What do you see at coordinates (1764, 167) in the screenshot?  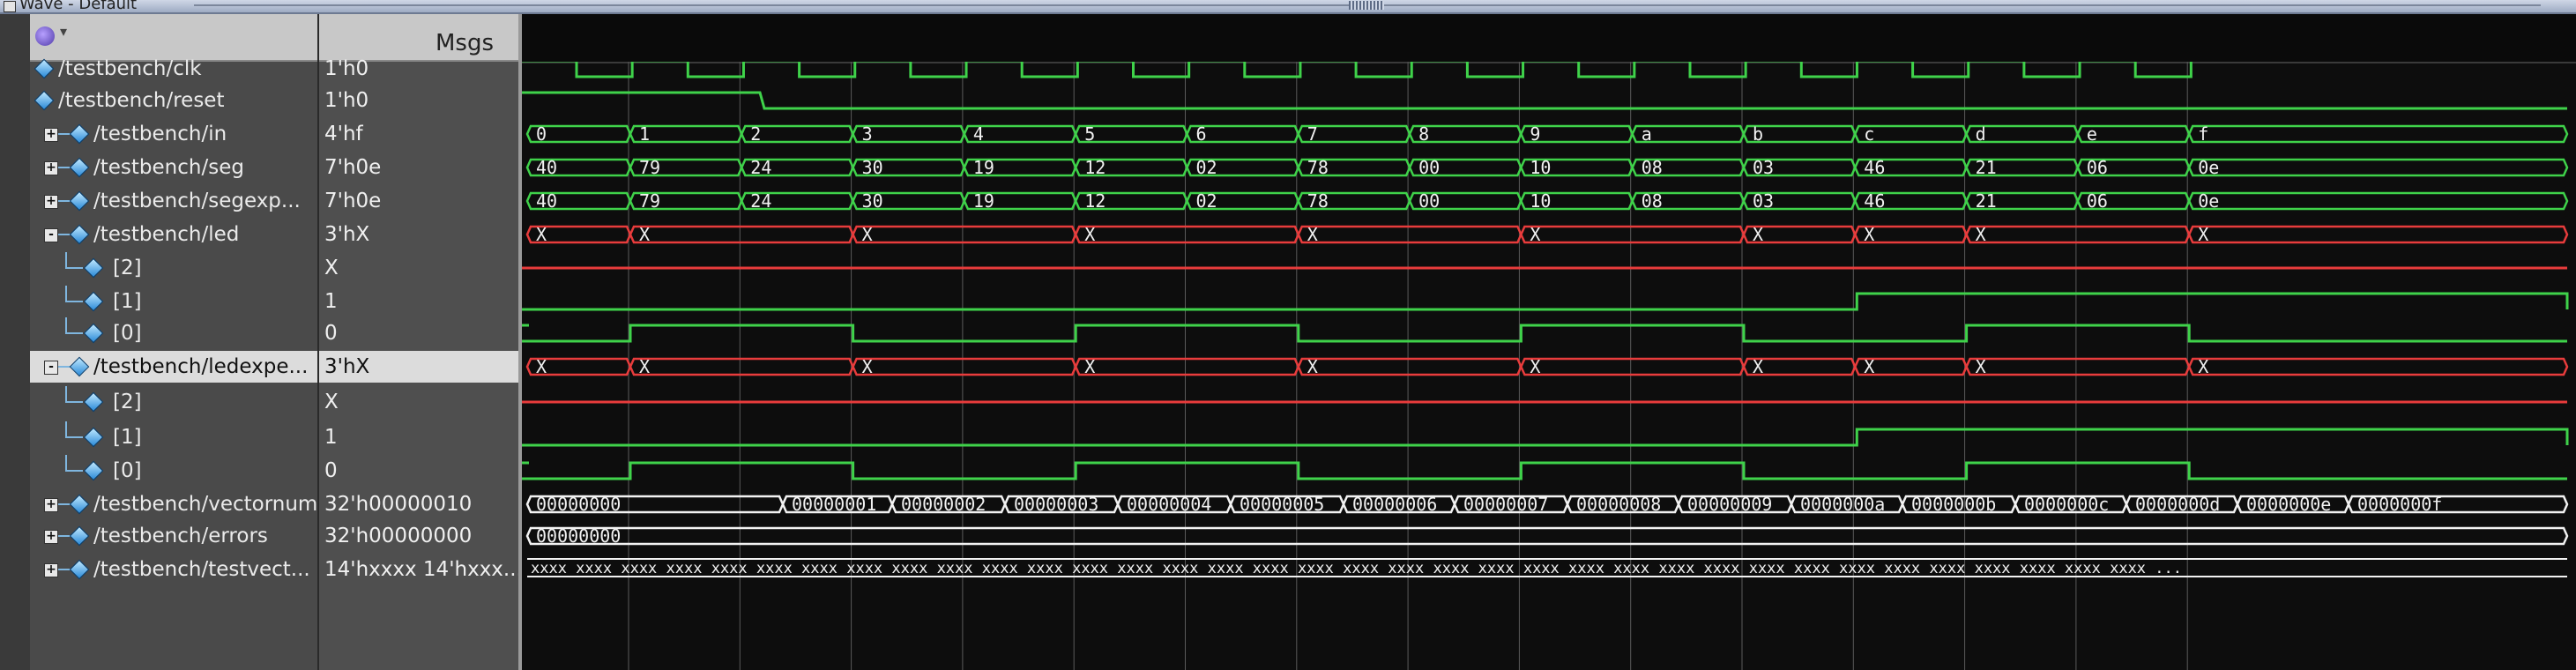 I see `seg-bus-value: 03` at bounding box center [1764, 167].